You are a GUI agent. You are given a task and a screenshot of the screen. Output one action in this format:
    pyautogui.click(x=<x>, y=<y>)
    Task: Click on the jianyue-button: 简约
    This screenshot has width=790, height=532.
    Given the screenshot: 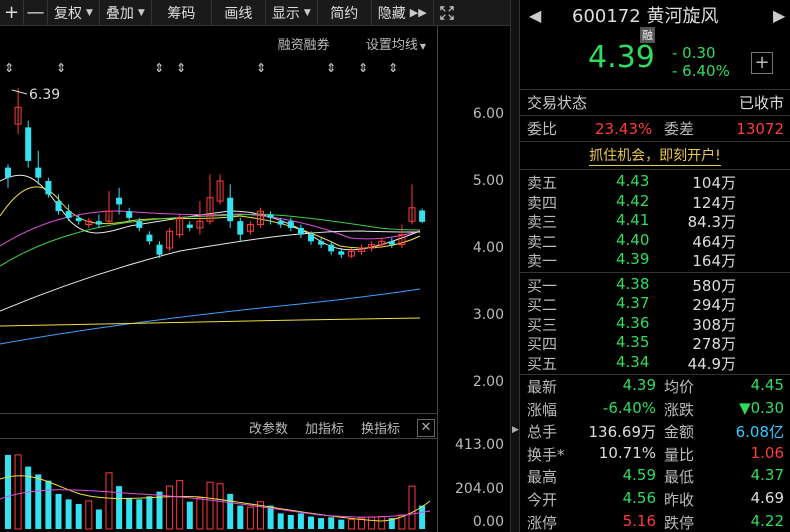 What is the action you would take?
    pyautogui.click(x=345, y=12)
    